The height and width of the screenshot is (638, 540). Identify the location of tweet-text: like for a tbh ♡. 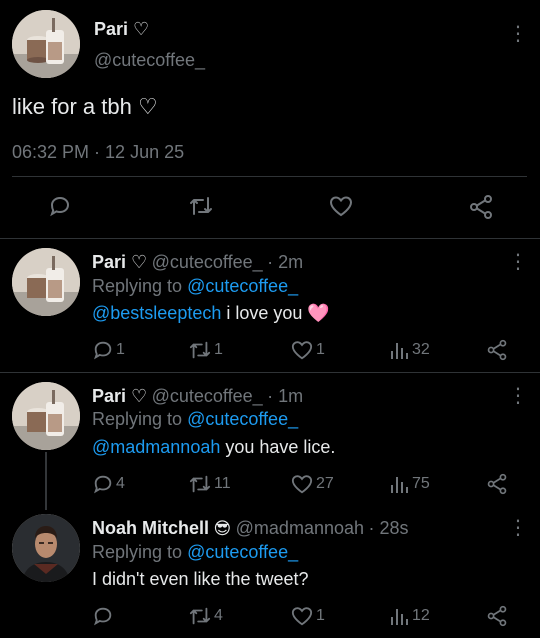
(85, 106).